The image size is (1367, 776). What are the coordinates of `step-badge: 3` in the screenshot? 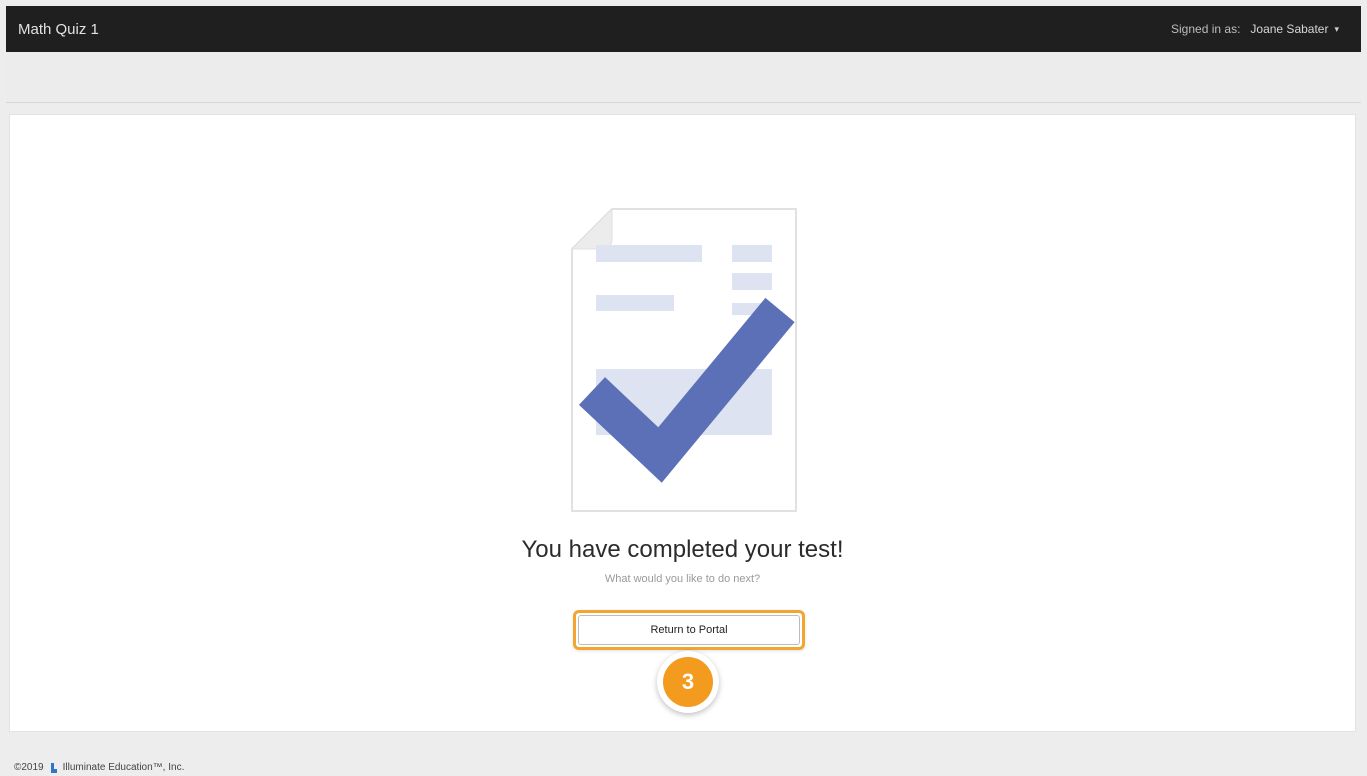 It's located at (688, 682).